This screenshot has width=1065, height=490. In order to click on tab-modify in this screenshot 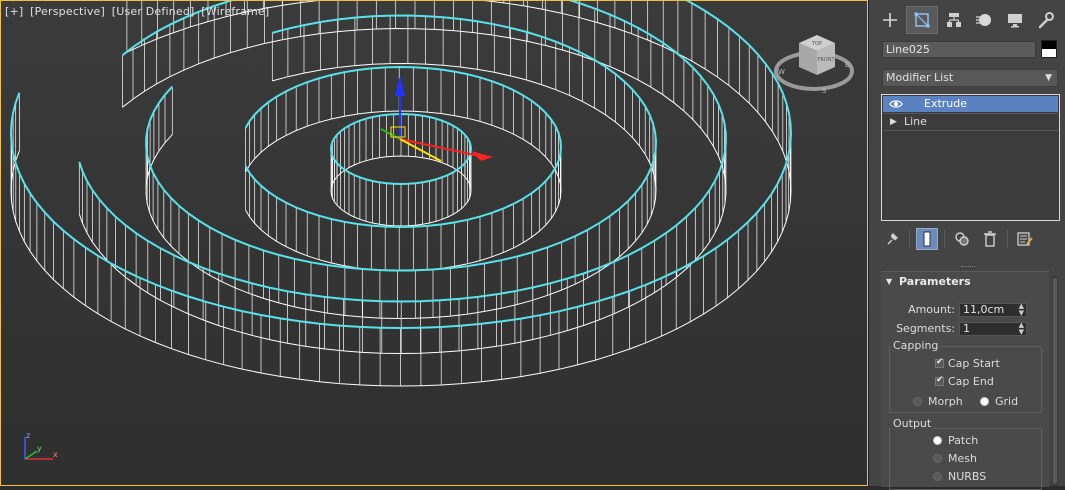, I will do `click(921, 20)`.